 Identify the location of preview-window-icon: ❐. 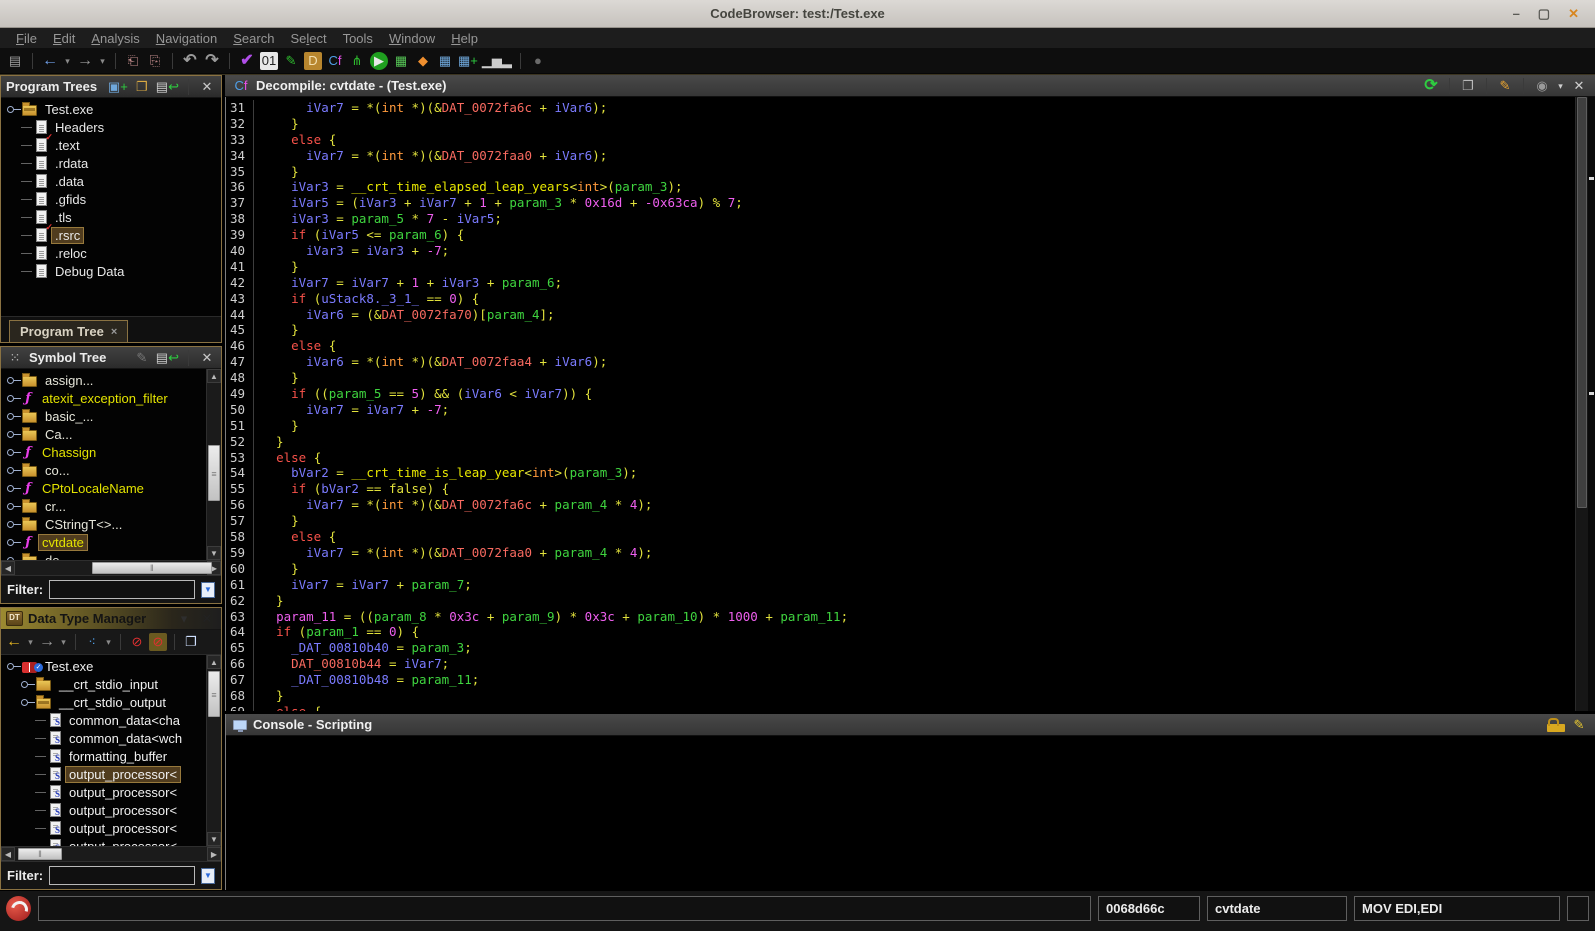
(191, 642).